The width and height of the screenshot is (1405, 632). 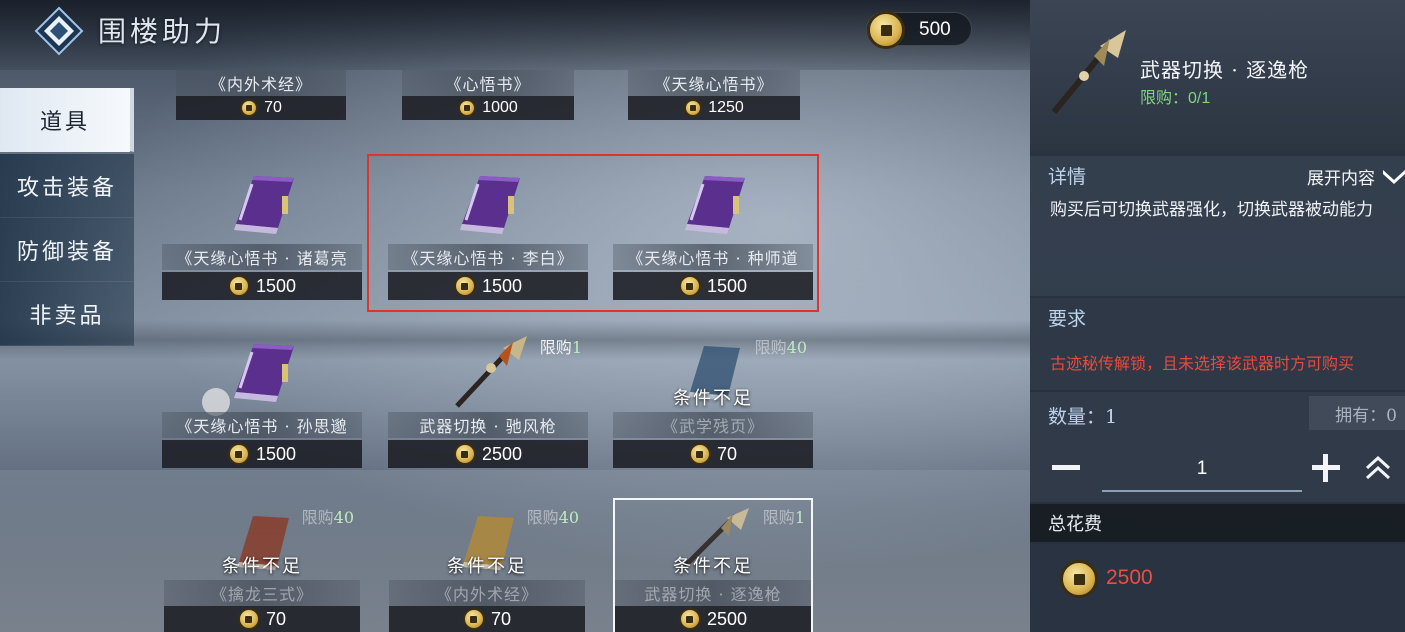 I want to click on requirement-section: 要求 古迹秘传解锁，且未选择该武器时方可购买, so click(x=1217, y=344).